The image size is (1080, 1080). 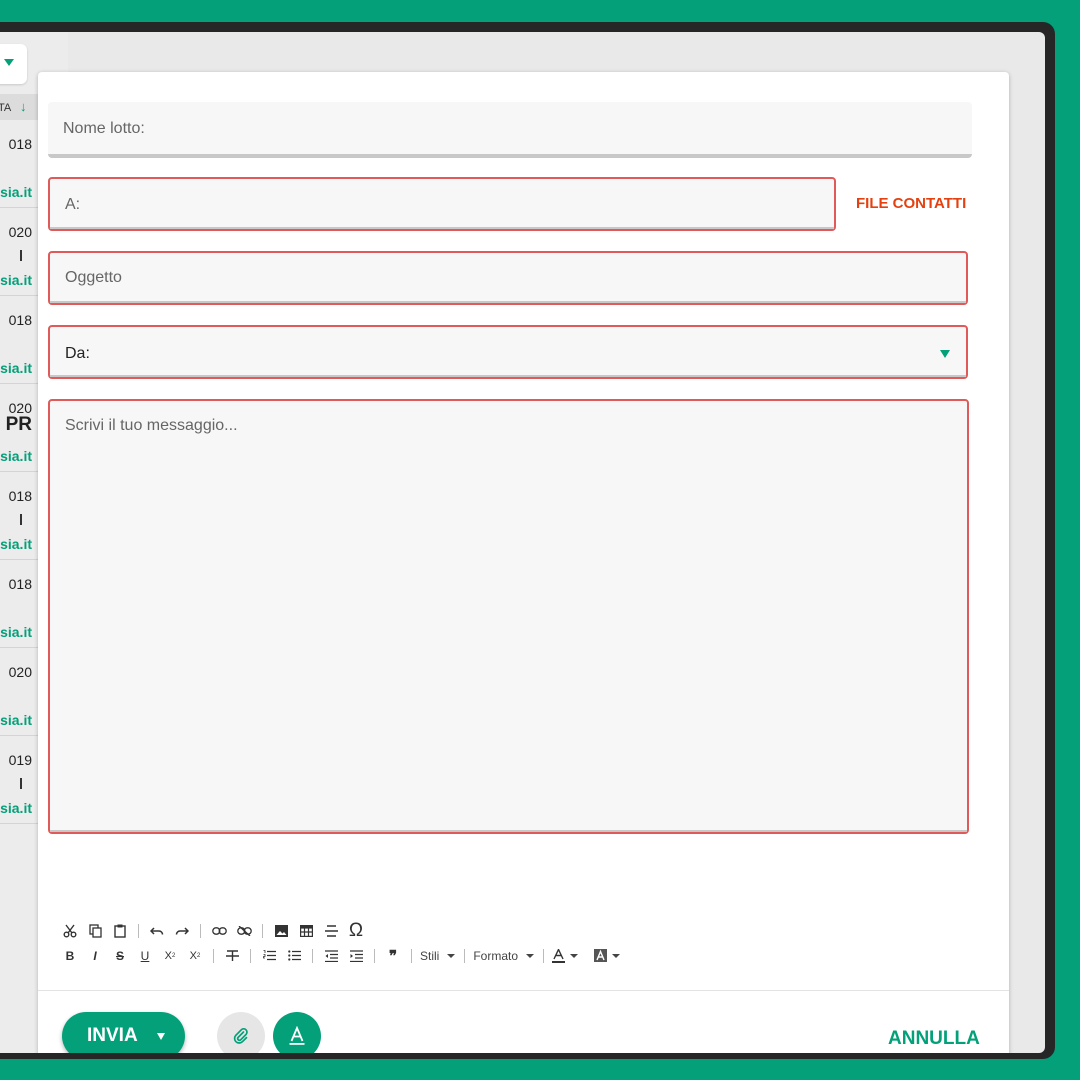 I want to click on folder-dropdown, so click(x=13, y=64).